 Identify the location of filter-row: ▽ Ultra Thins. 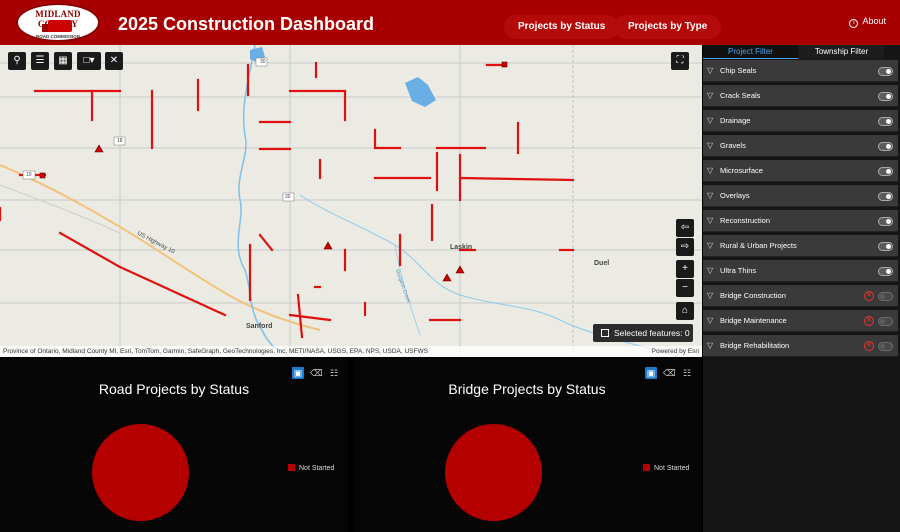
(800, 271).